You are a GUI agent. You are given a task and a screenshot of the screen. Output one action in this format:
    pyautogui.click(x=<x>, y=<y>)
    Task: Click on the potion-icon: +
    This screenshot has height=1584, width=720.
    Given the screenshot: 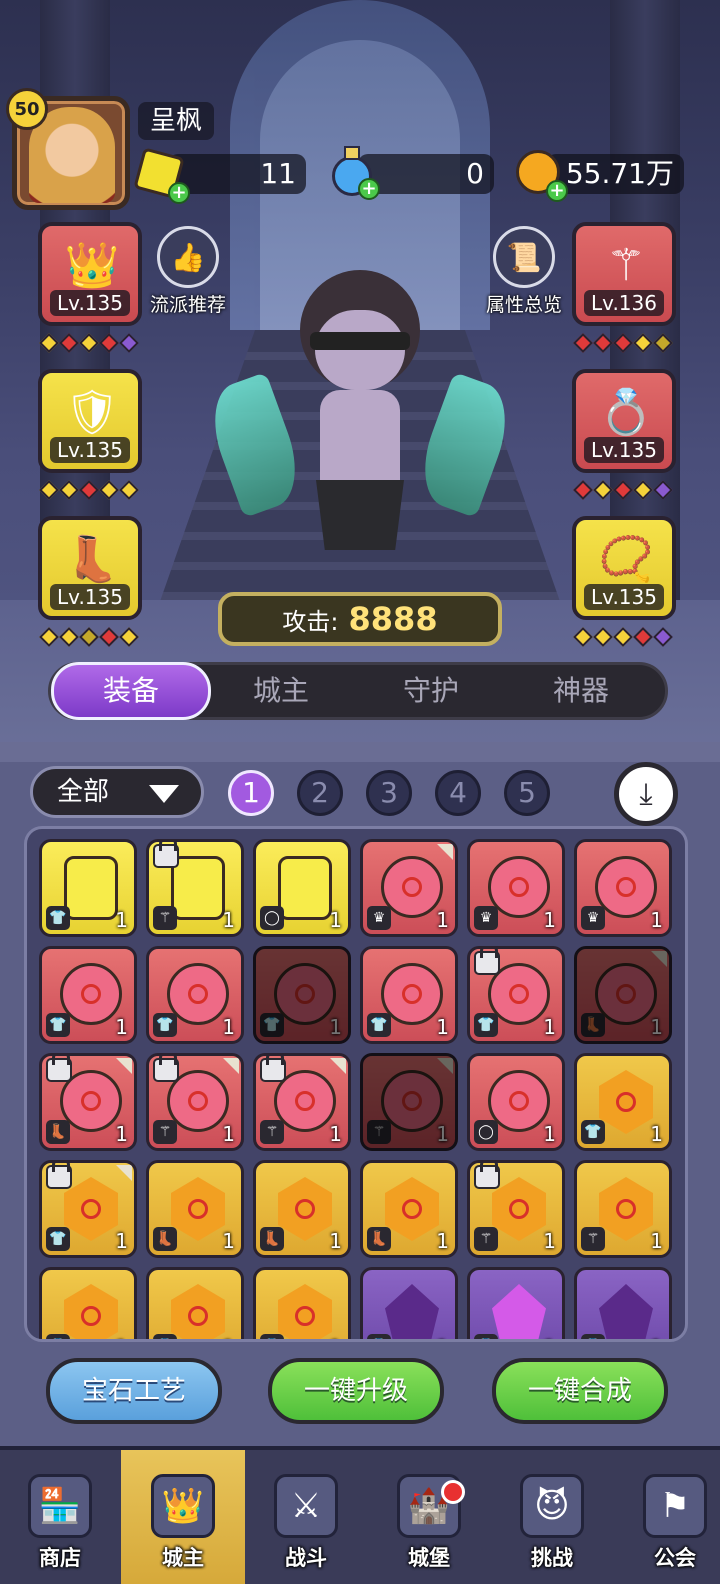 What is the action you would take?
    pyautogui.click(x=353, y=173)
    